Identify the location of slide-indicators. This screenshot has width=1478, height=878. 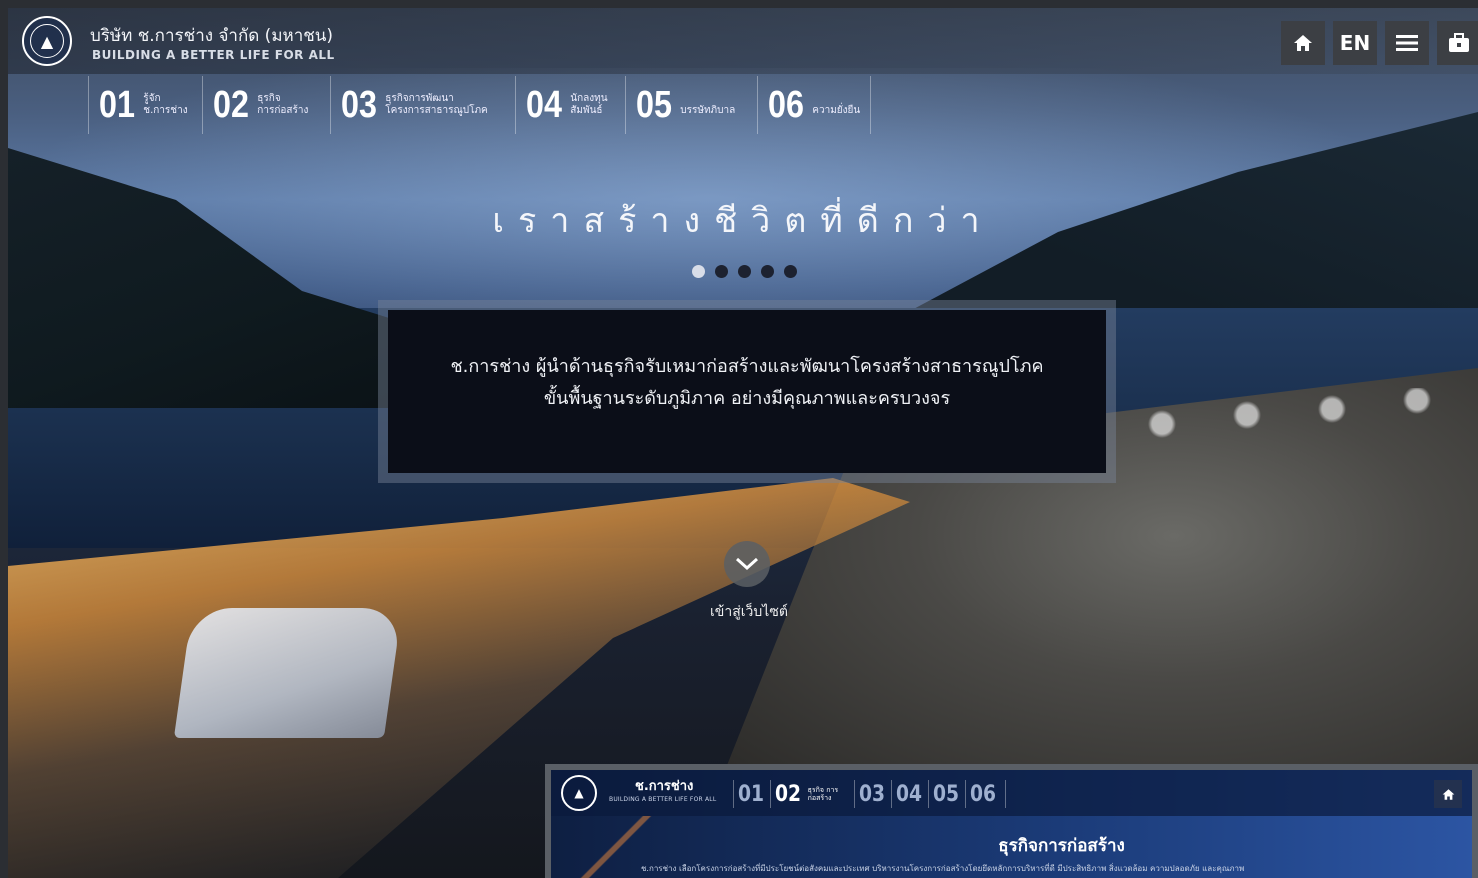
(744, 271).